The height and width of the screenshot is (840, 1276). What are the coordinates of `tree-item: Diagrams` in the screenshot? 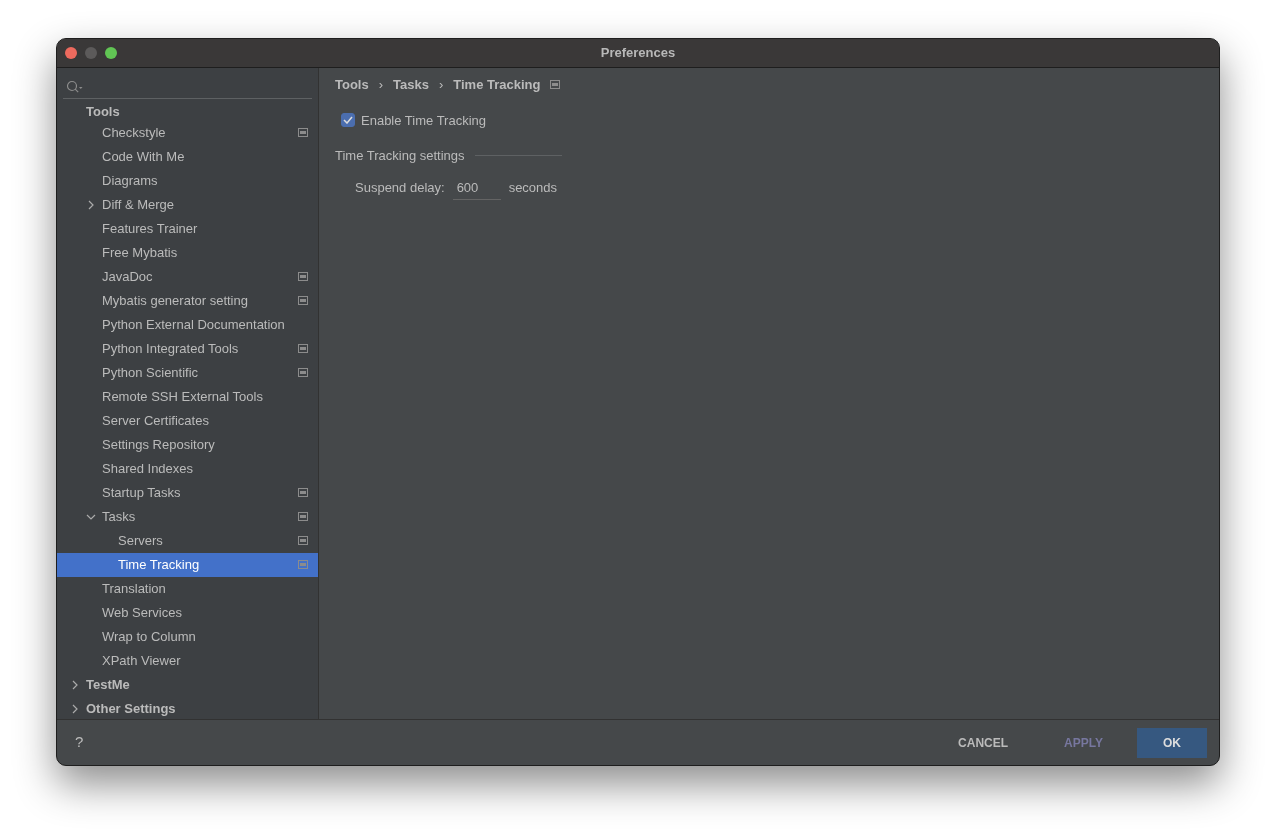 It's located at (187, 180).